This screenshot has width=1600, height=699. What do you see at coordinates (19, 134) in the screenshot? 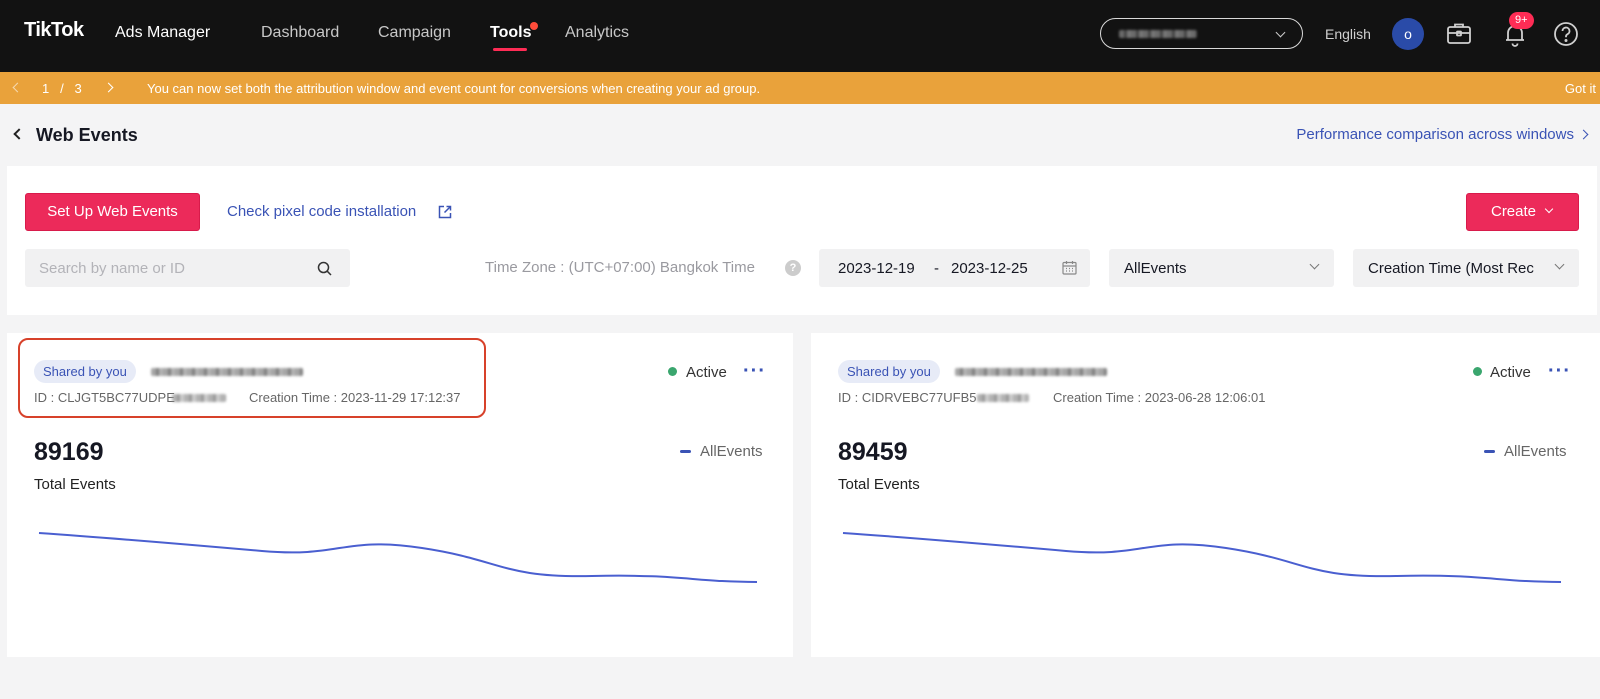
I see `back-arrow-icon` at bounding box center [19, 134].